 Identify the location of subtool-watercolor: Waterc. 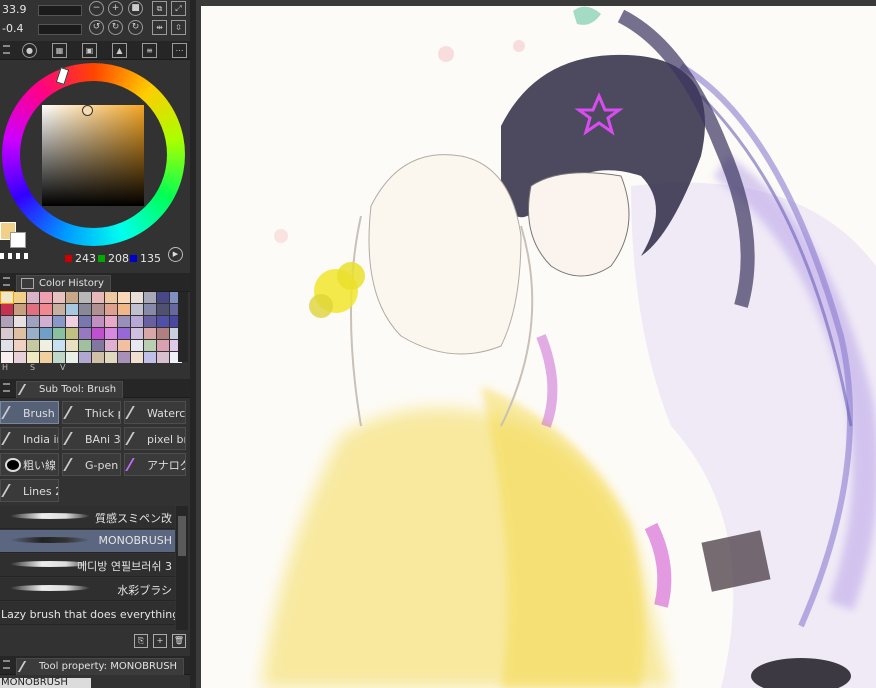
(155, 412).